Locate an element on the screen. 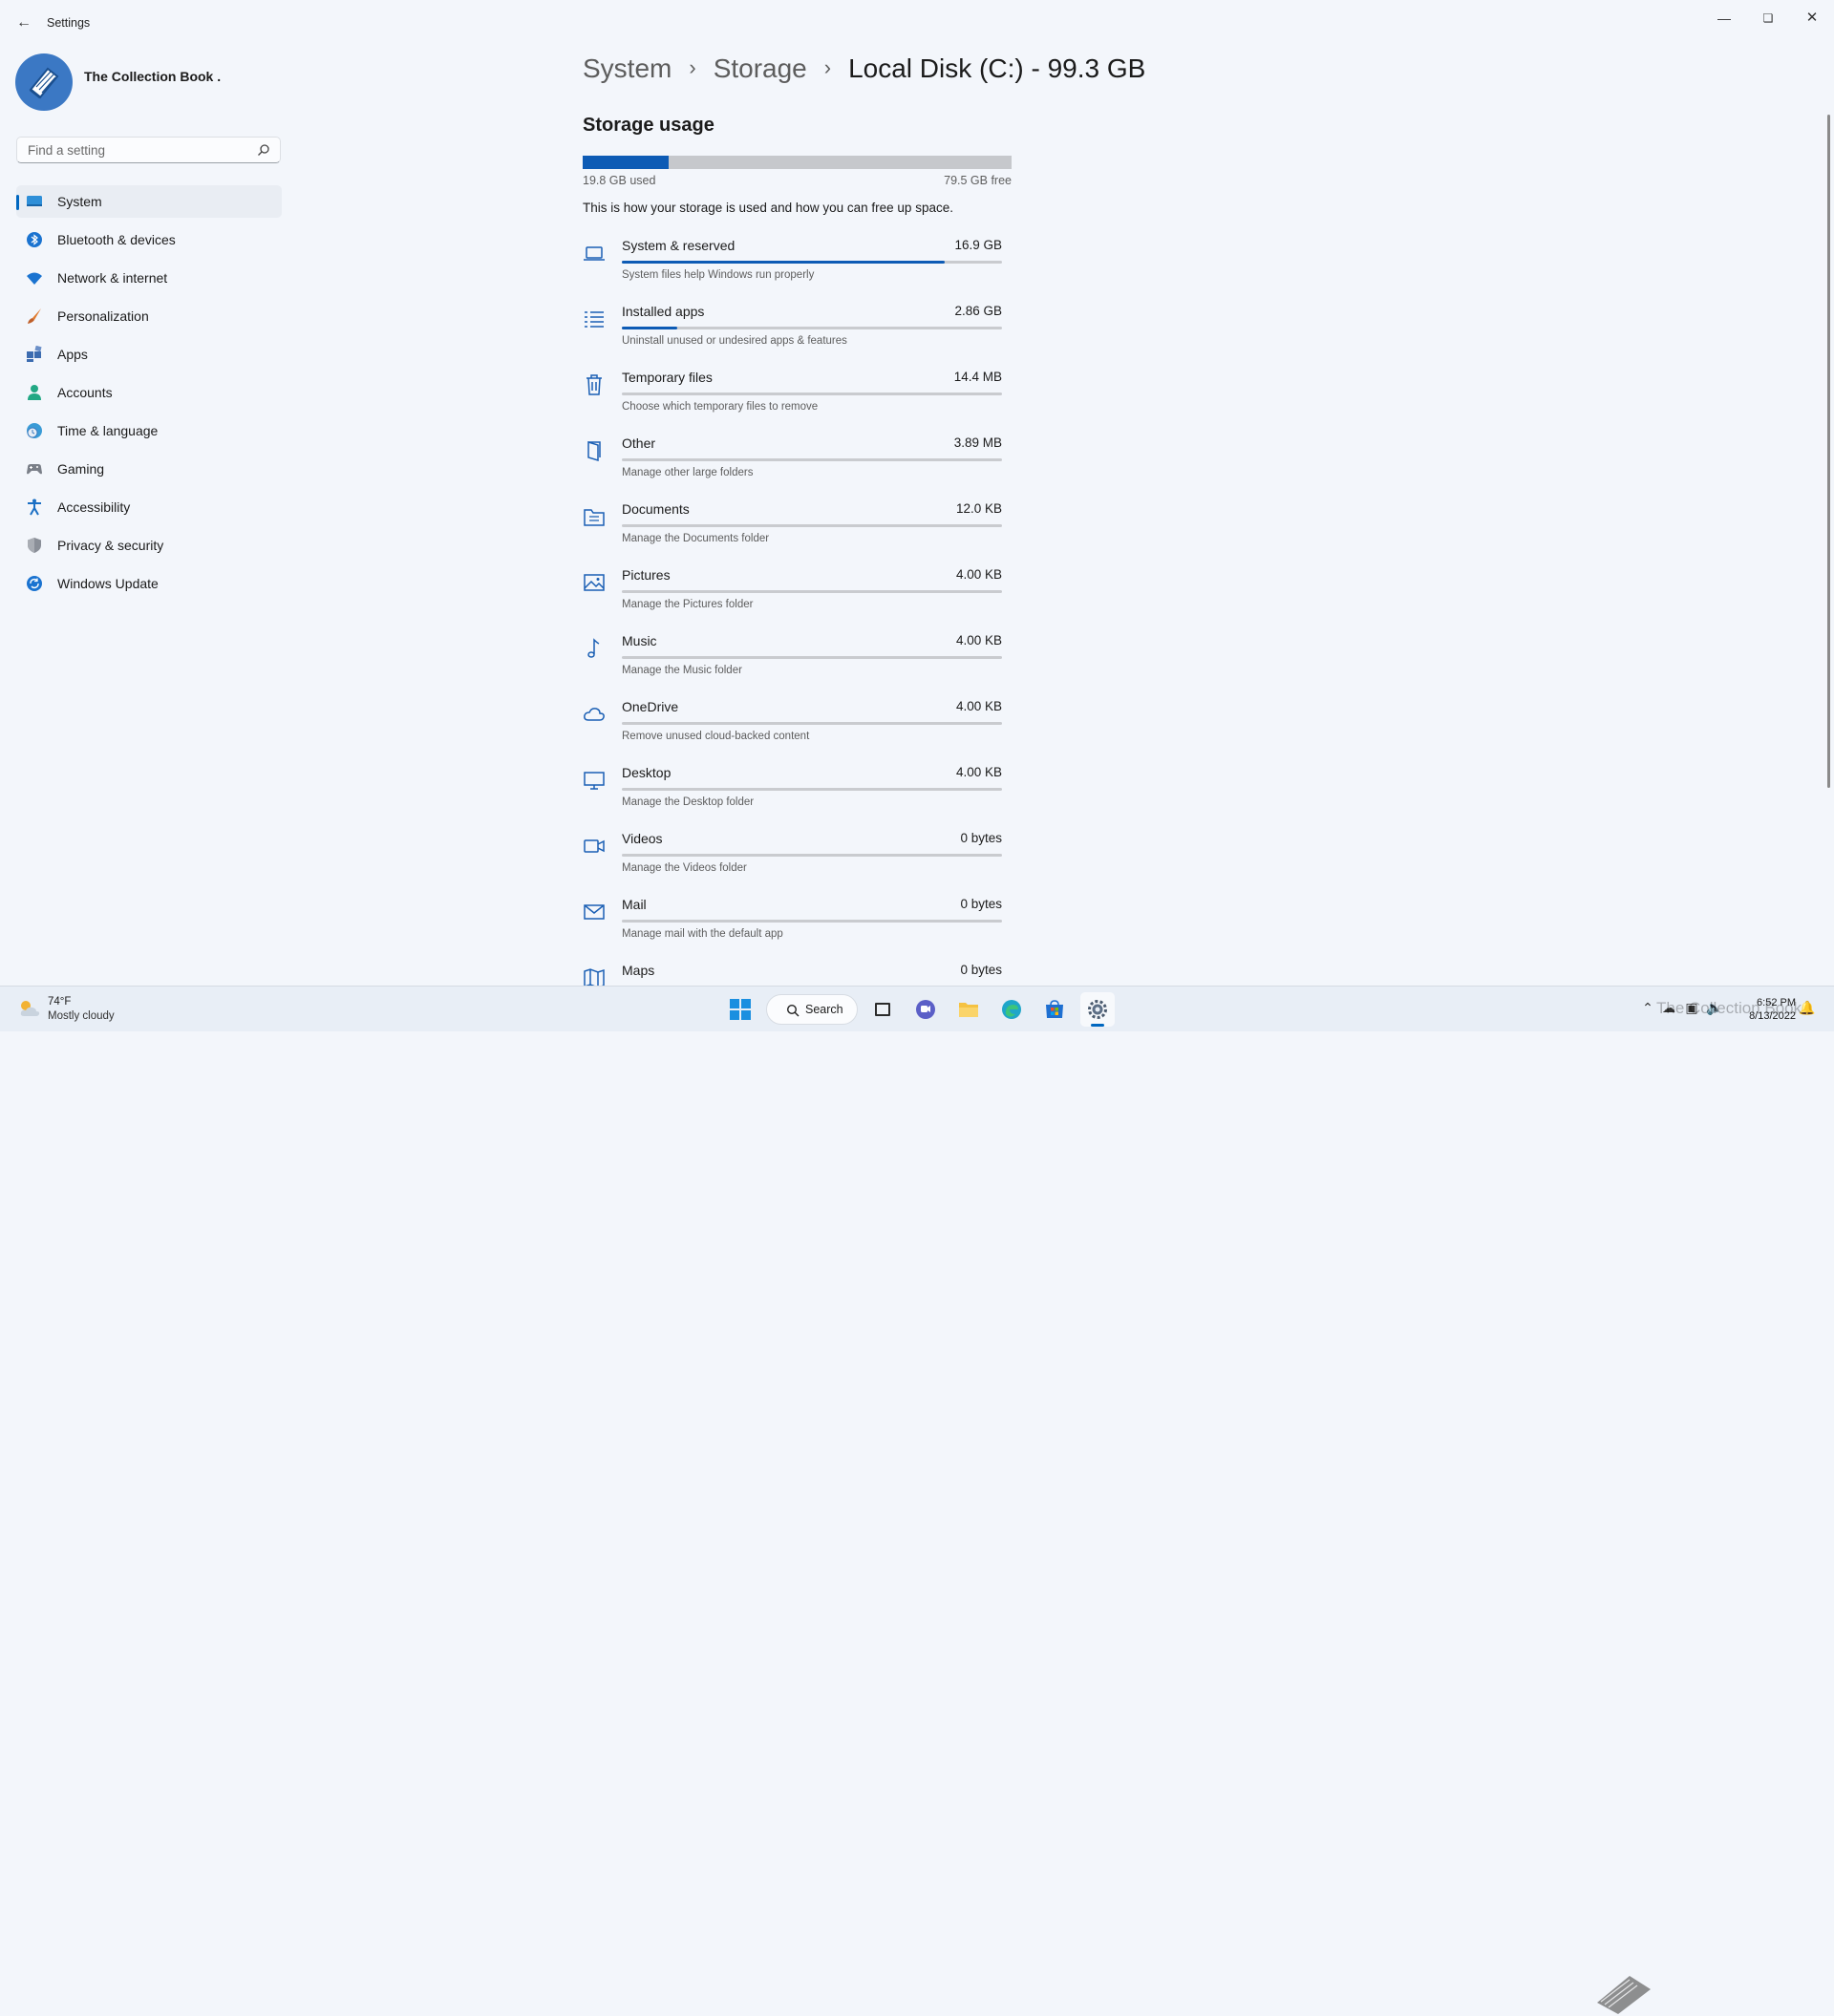 This screenshot has height=2016, width=1834. sidebar-item-accounts: Accounts is located at coordinates (149, 392).